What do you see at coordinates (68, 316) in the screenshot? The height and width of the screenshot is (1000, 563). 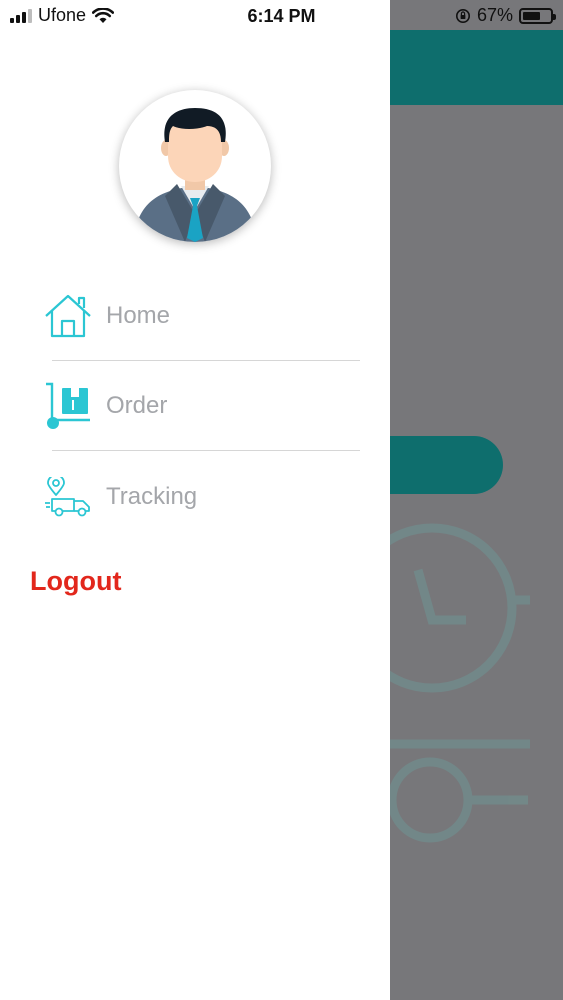 I see `home-icon` at bounding box center [68, 316].